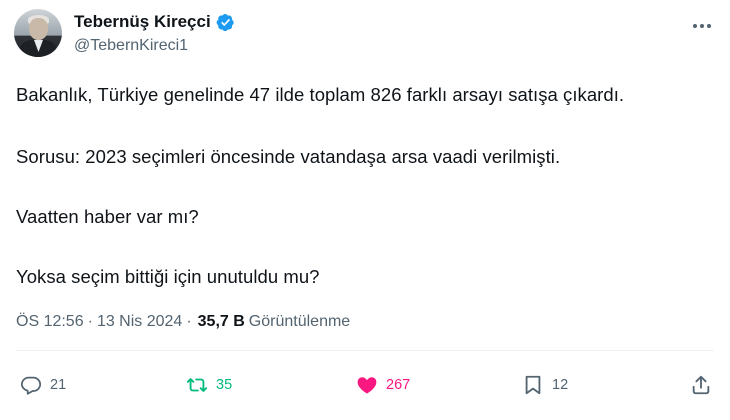 This screenshot has height=420, width=730. I want to click on tweet-date: 13 Nis 2024, so click(139, 322).